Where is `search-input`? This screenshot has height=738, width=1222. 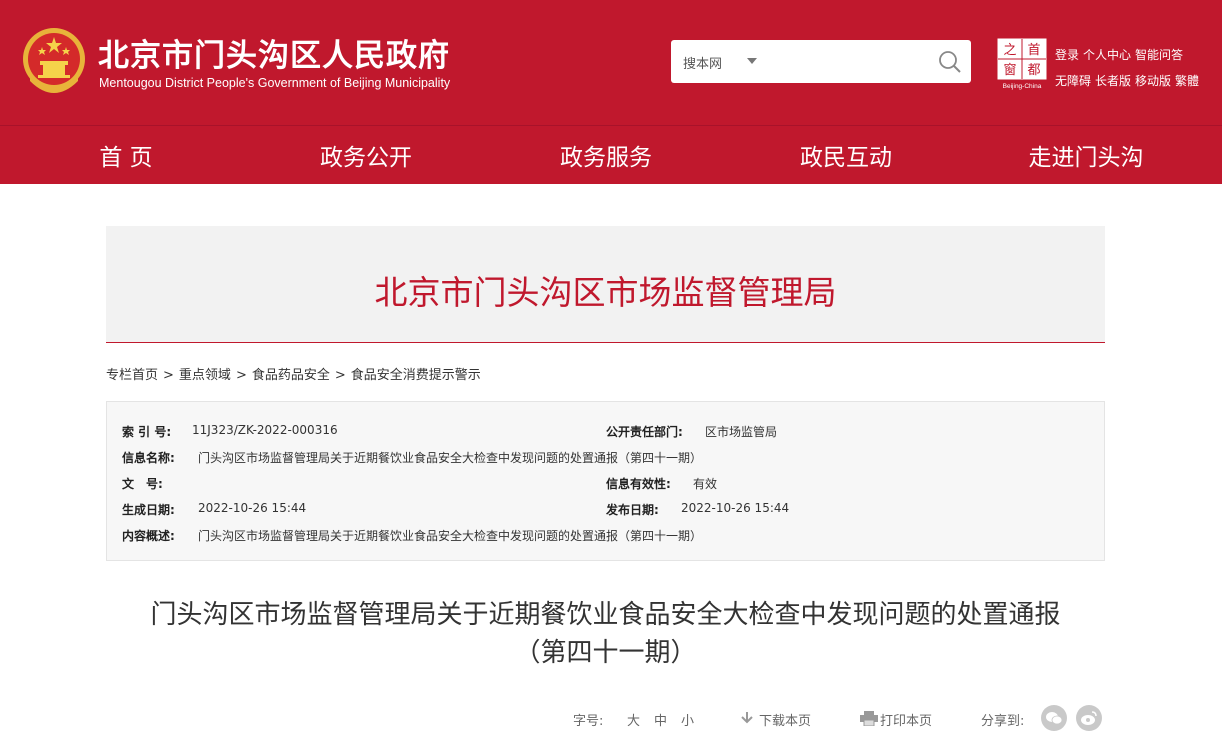
search-input is located at coordinates (847, 61).